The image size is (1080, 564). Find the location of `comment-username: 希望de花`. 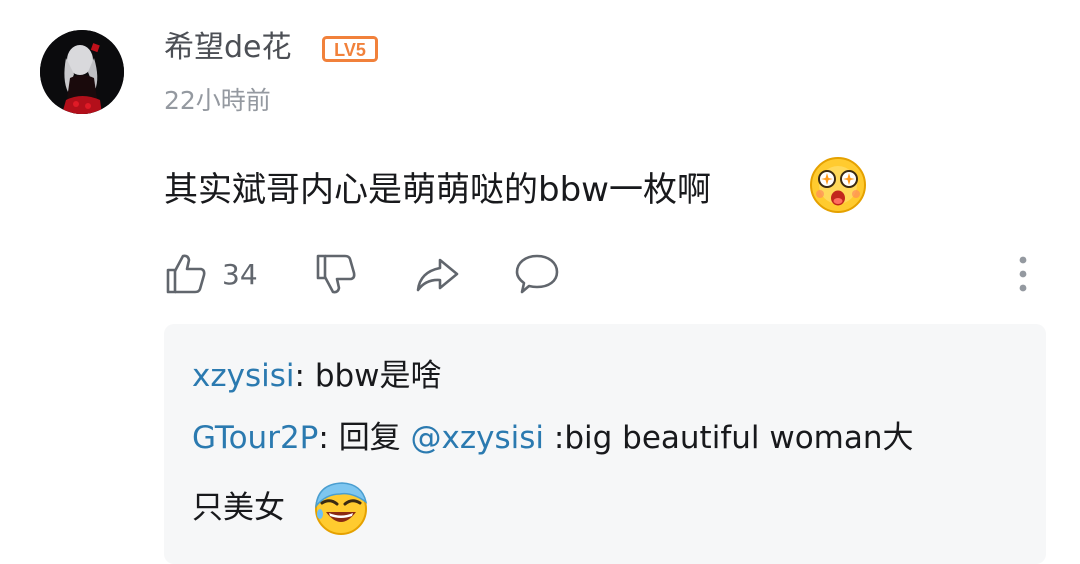

comment-username: 希望de花 is located at coordinates (228, 48).